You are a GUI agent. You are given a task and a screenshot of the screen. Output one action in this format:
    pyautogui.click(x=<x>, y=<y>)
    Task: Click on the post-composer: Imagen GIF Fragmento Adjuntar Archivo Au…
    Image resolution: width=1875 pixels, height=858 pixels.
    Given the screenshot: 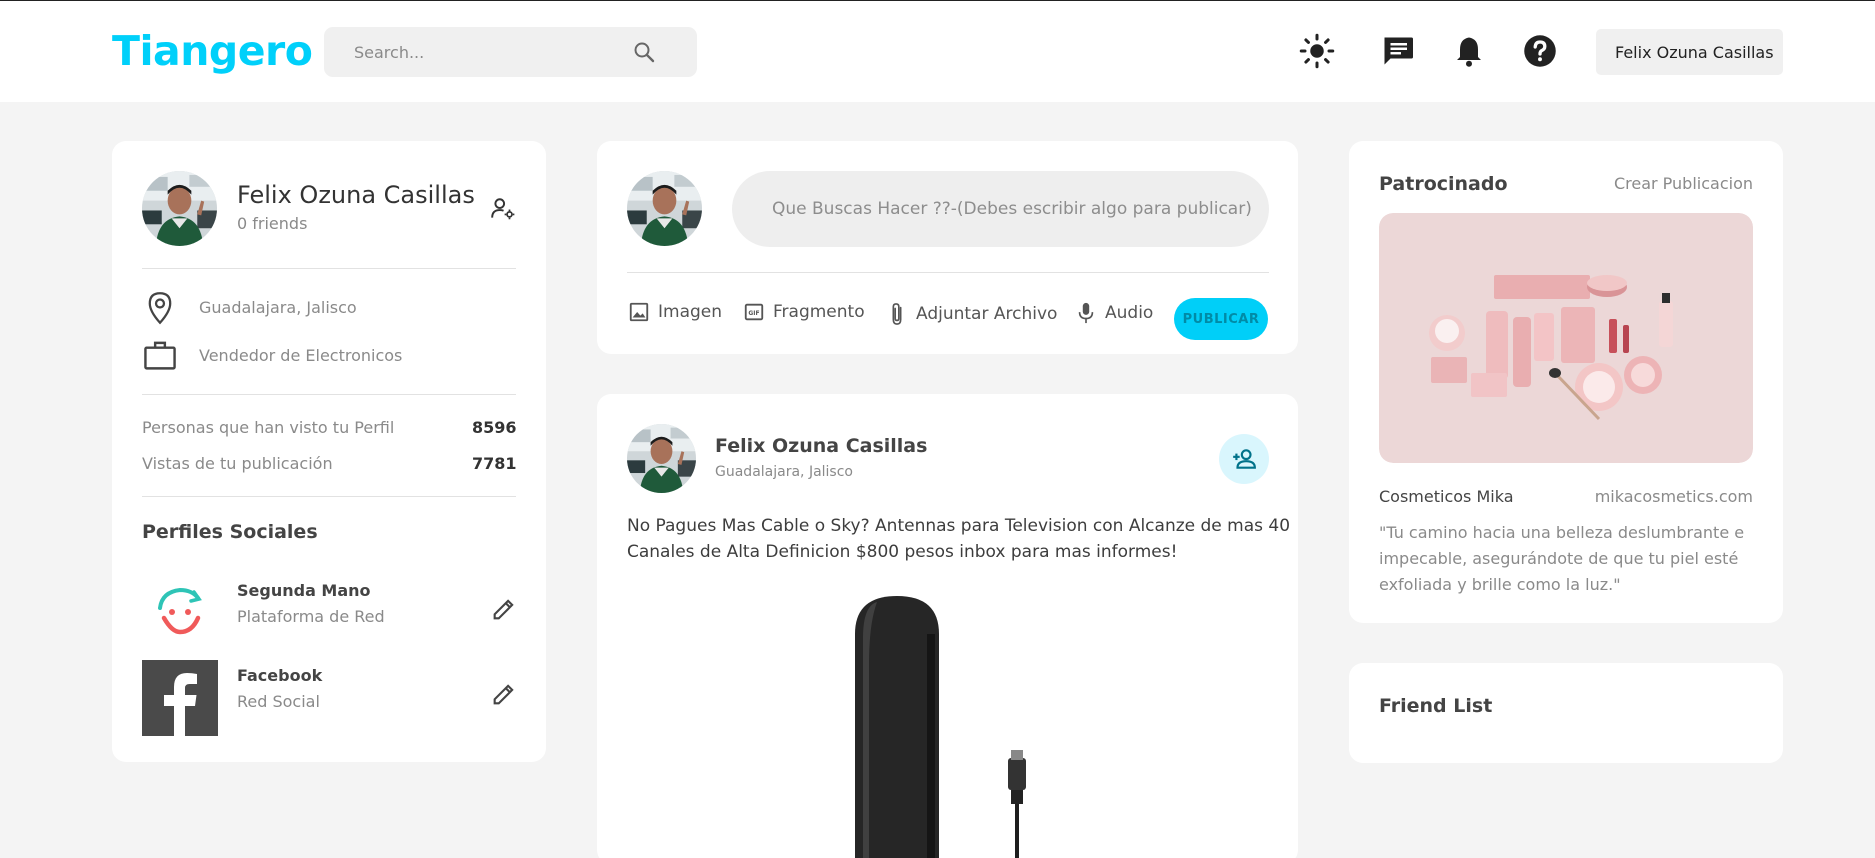 What is the action you would take?
    pyautogui.click(x=947, y=247)
    